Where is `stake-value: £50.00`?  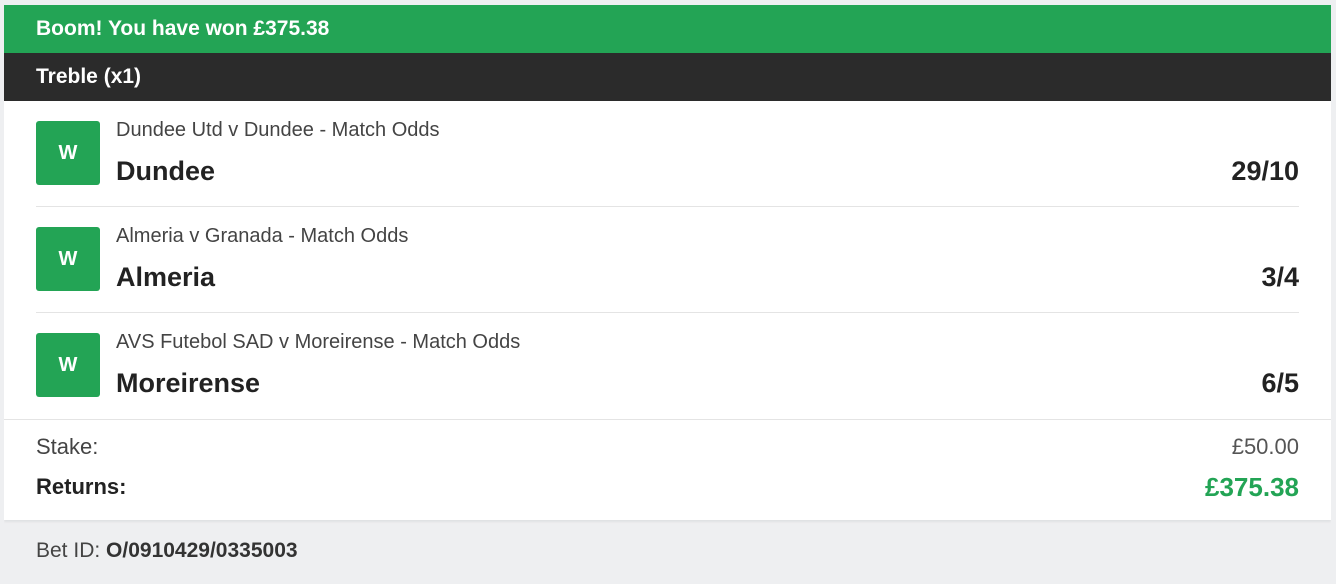 stake-value: £50.00 is located at coordinates (1265, 446).